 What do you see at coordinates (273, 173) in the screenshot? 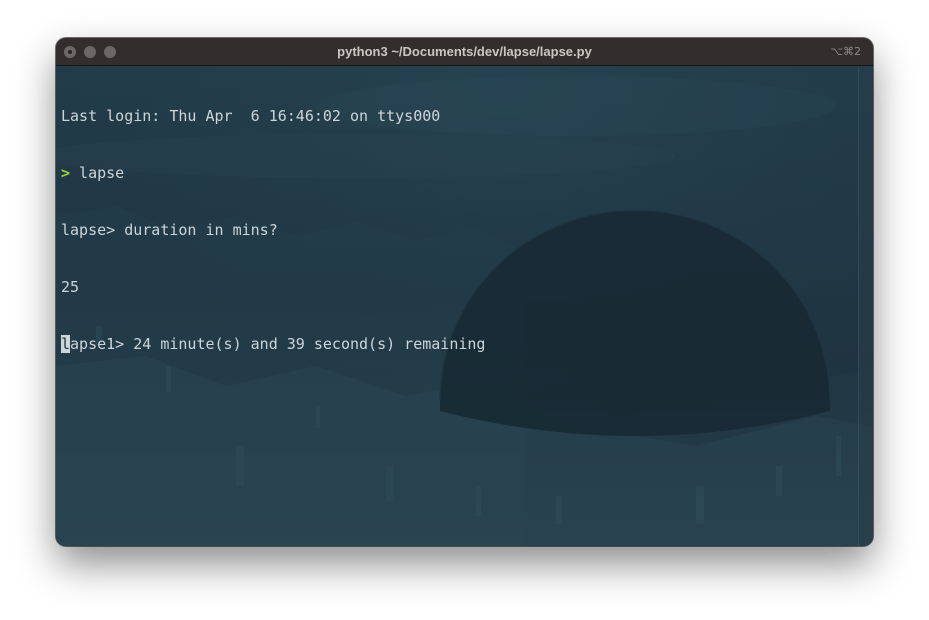
I see `command-line: > lapse` at bounding box center [273, 173].